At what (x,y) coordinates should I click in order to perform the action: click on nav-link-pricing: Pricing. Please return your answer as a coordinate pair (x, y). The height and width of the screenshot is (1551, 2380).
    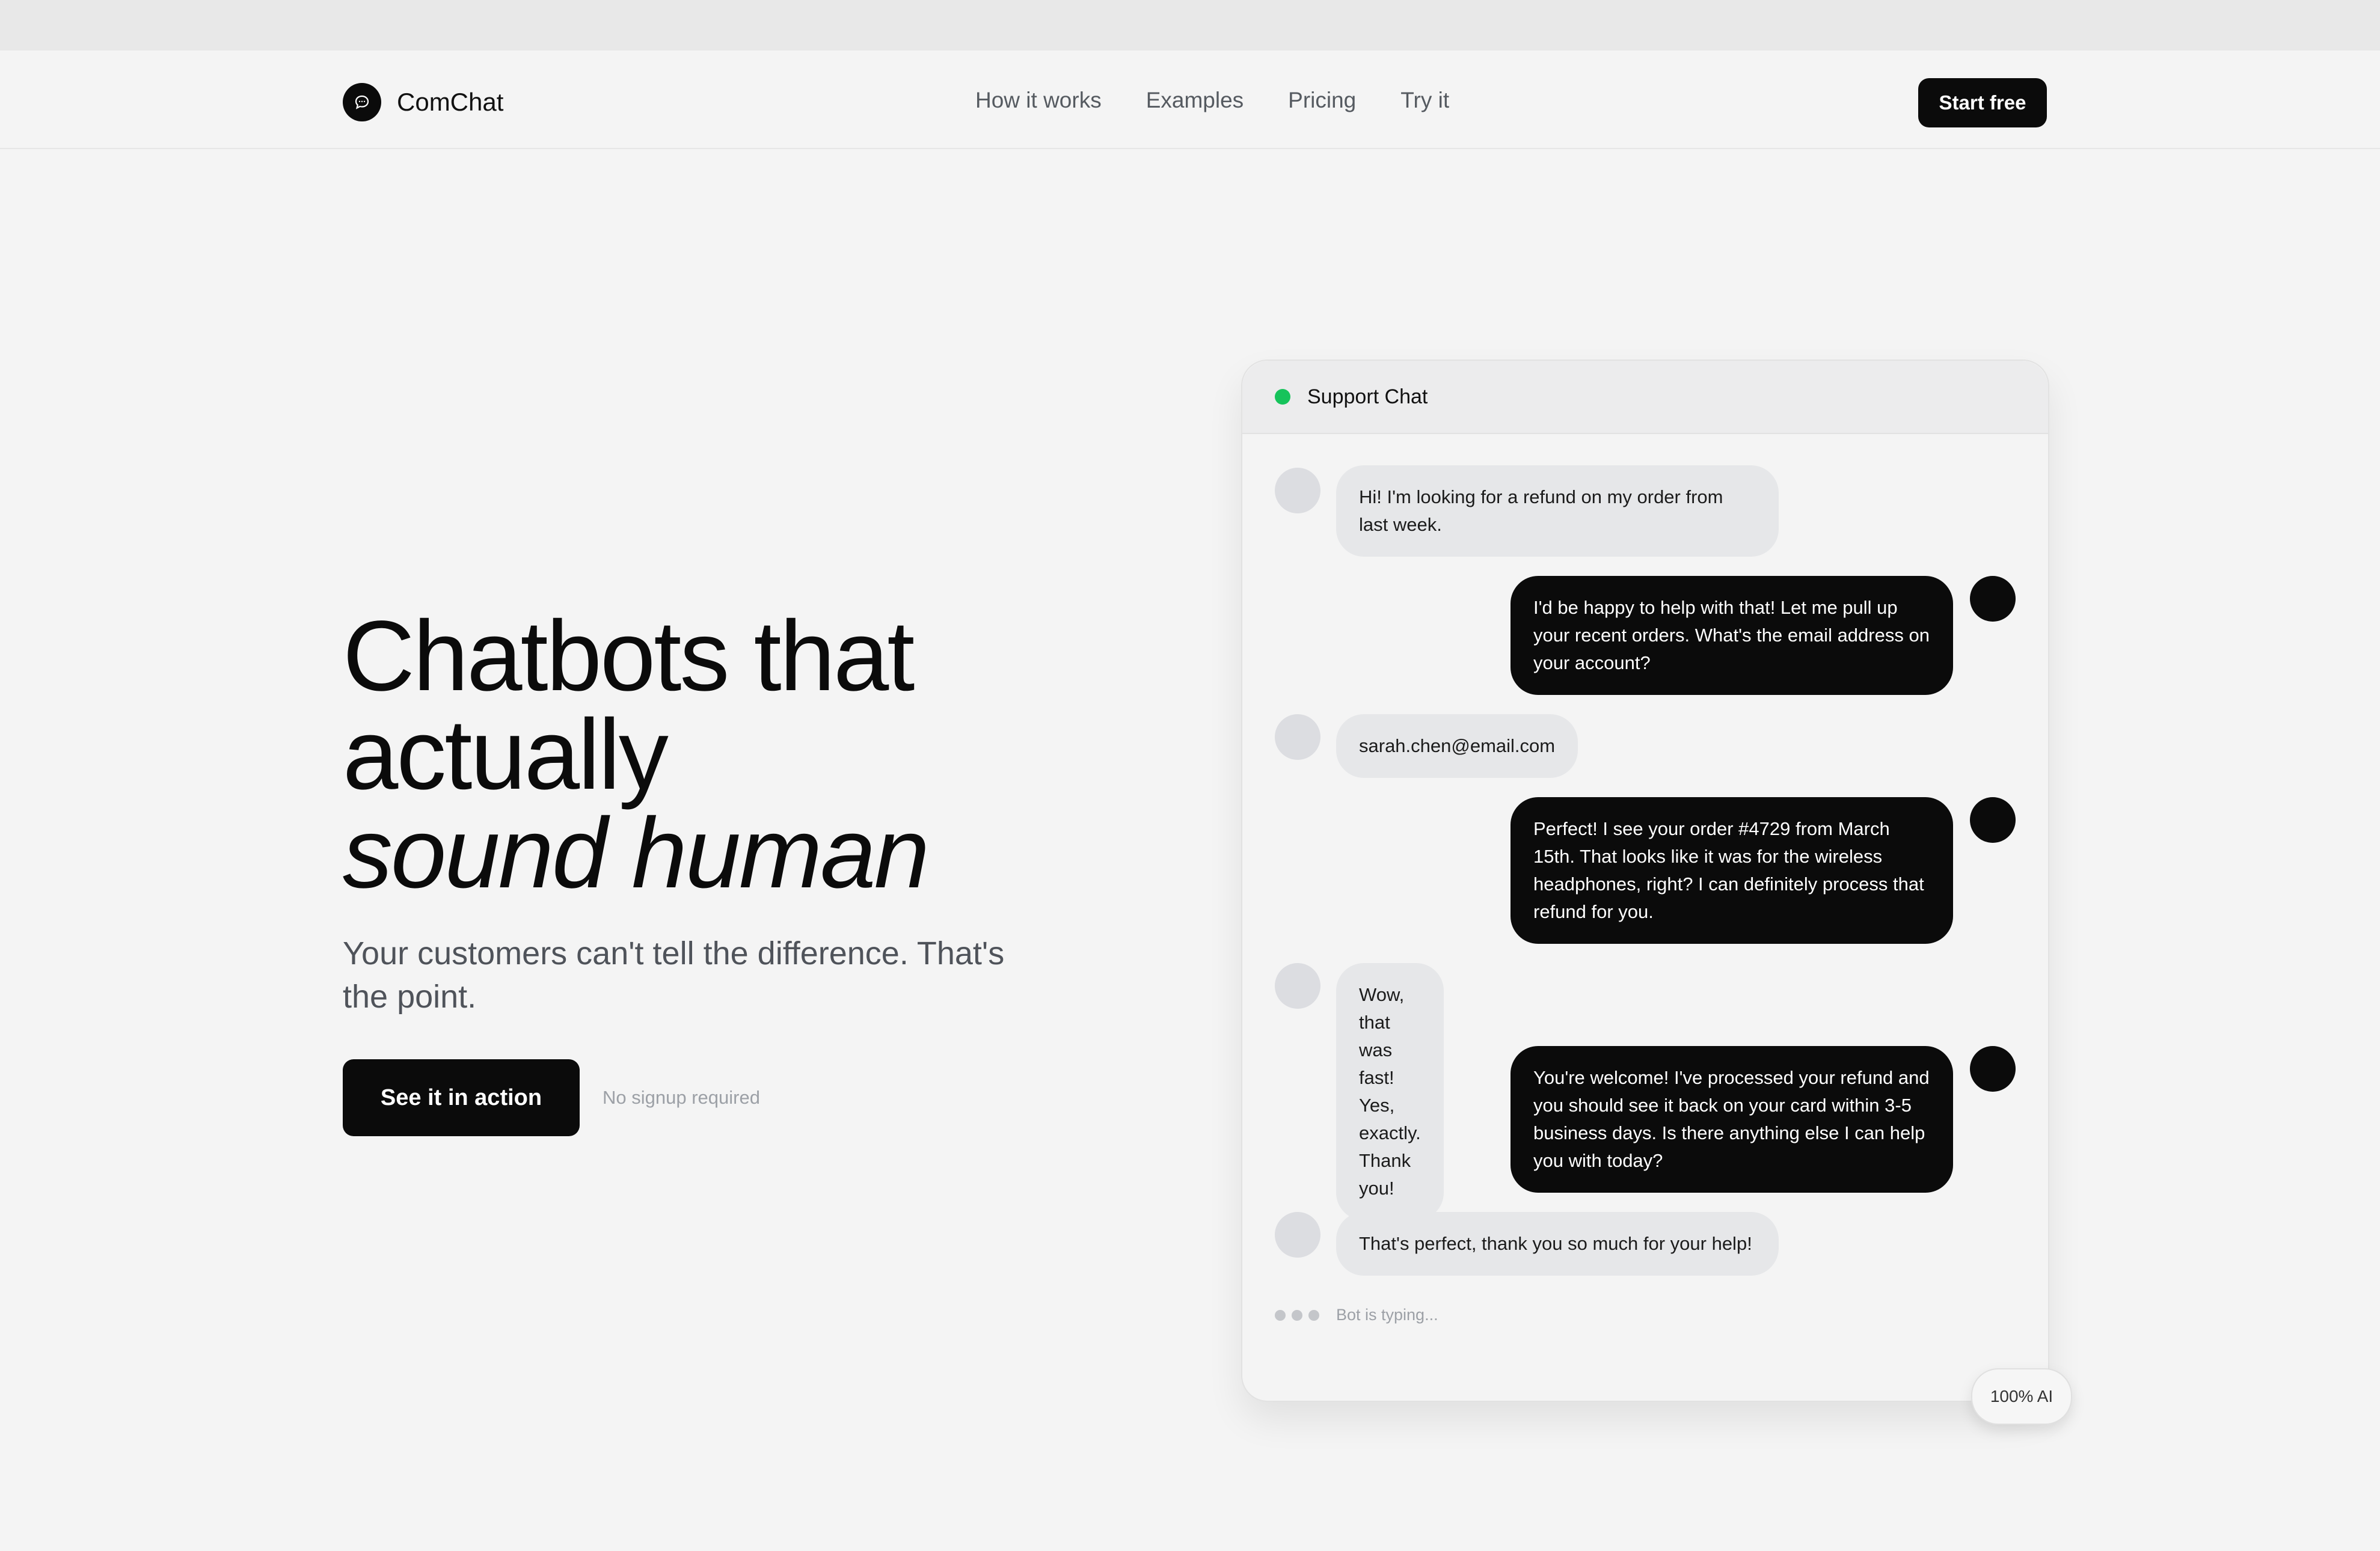
    Looking at the image, I should click on (1322, 100).